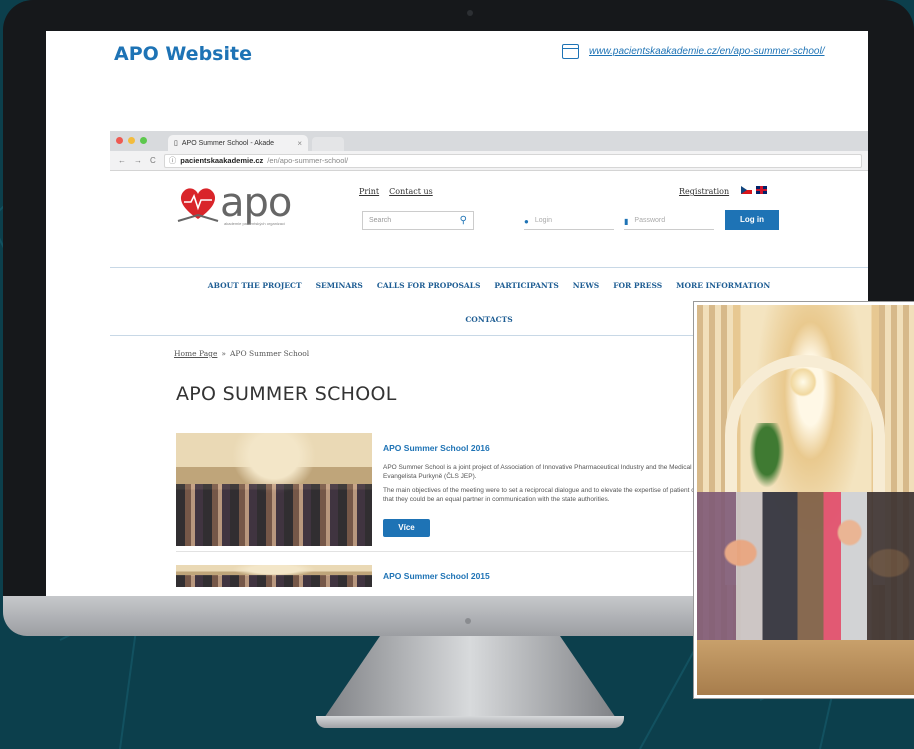 Image resolution: width=914 pixels, height=749 pixels. Describe the element at coordinates (436, 576) in the screenshot. I see `article-title-link: APO Summer School 2015` at that location.